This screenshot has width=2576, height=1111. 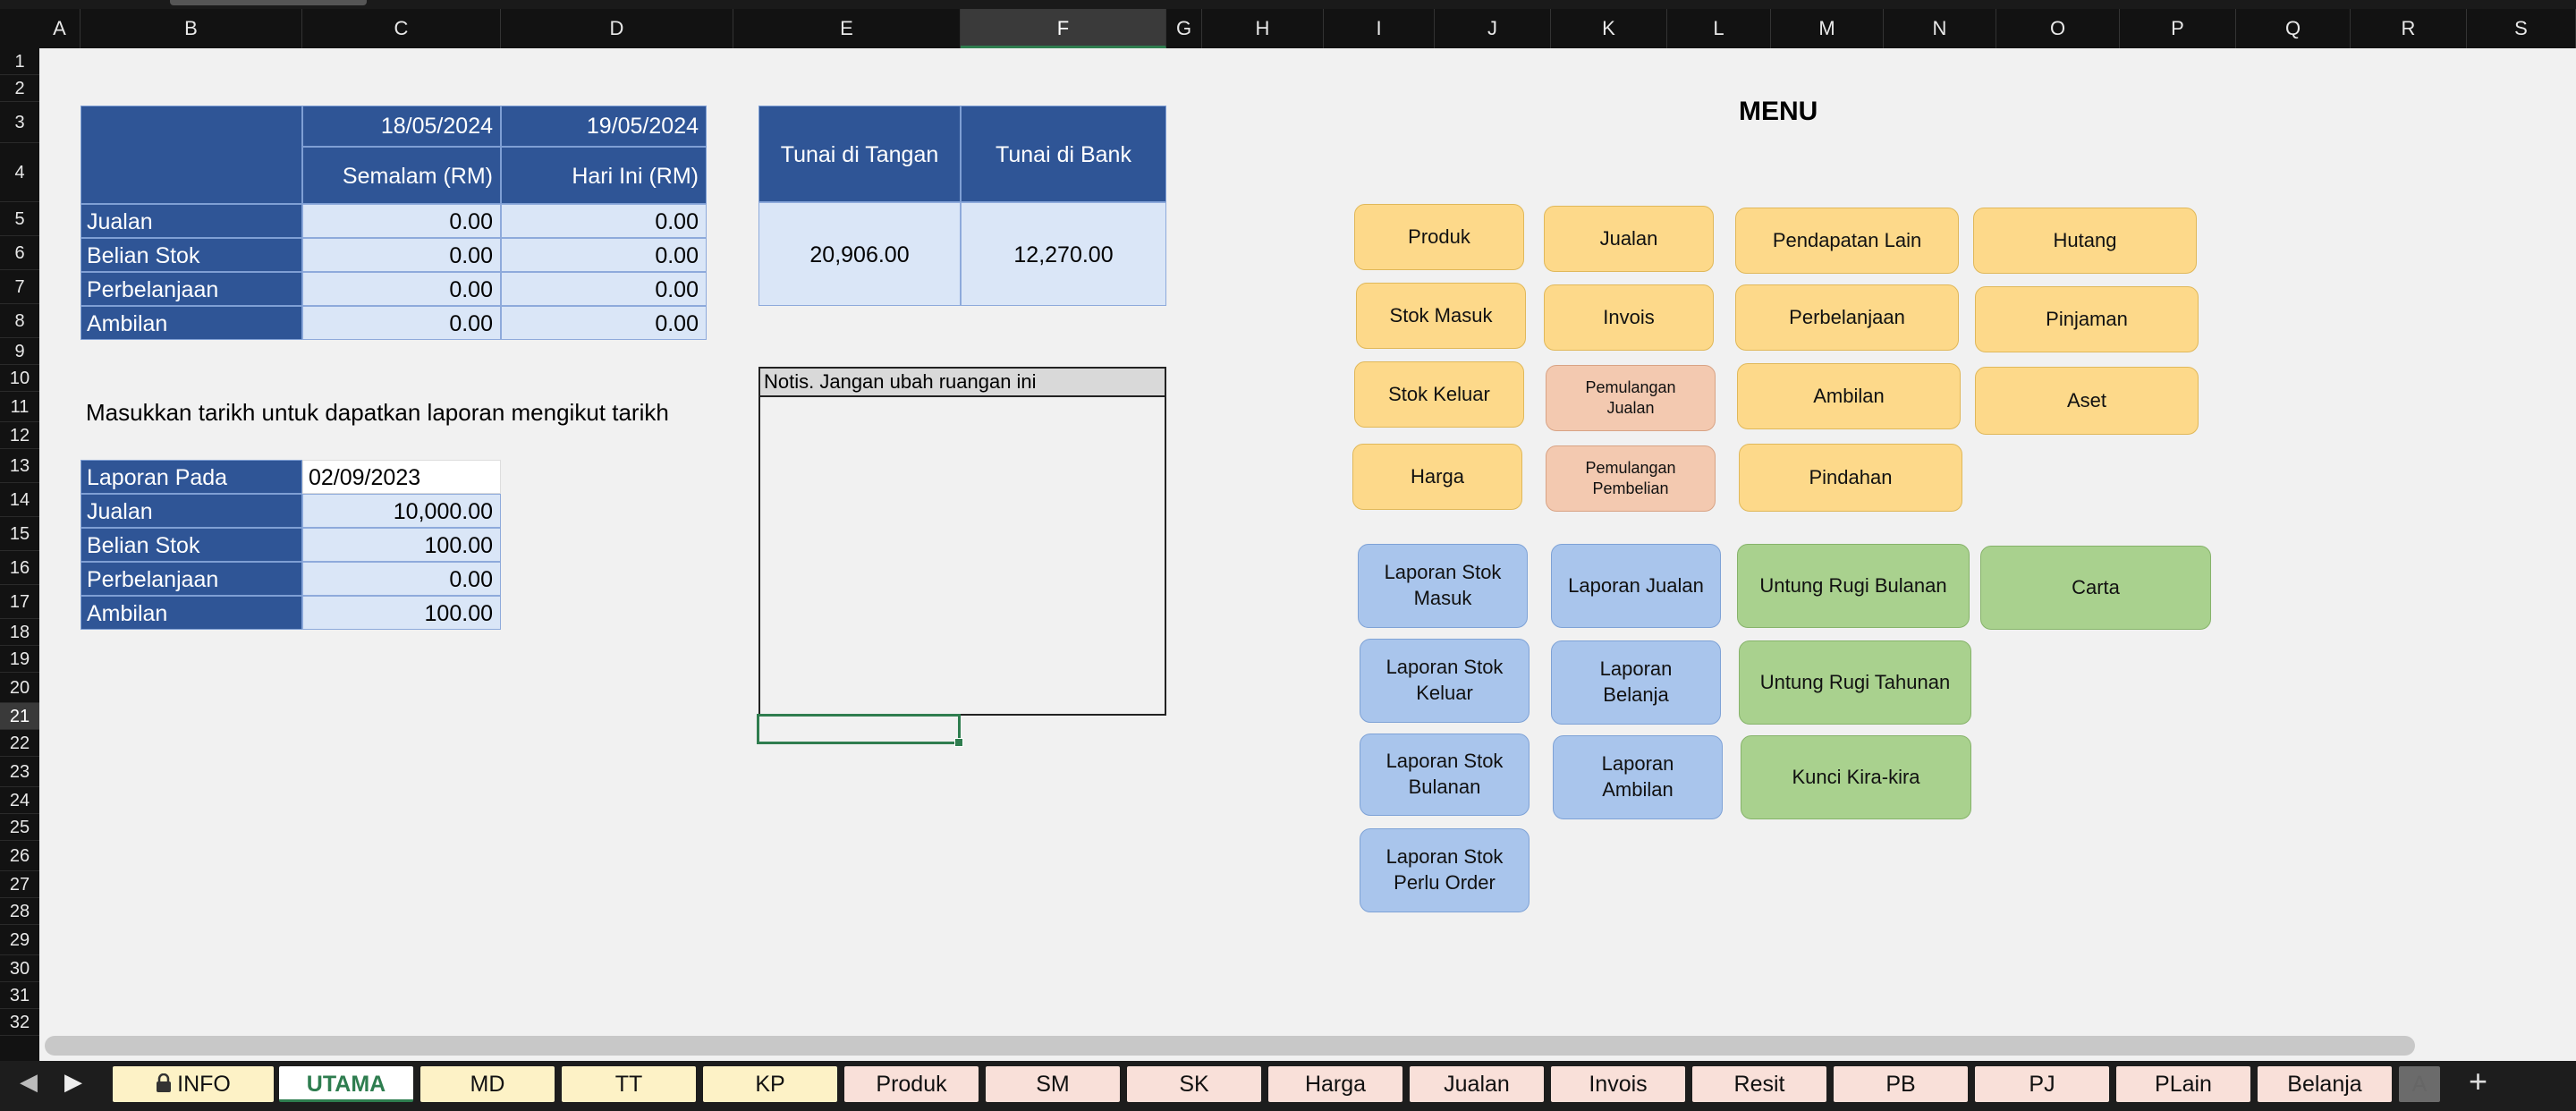 I want to click on summary-col1-header: Semalam (RM), so click(x=401, y=175).